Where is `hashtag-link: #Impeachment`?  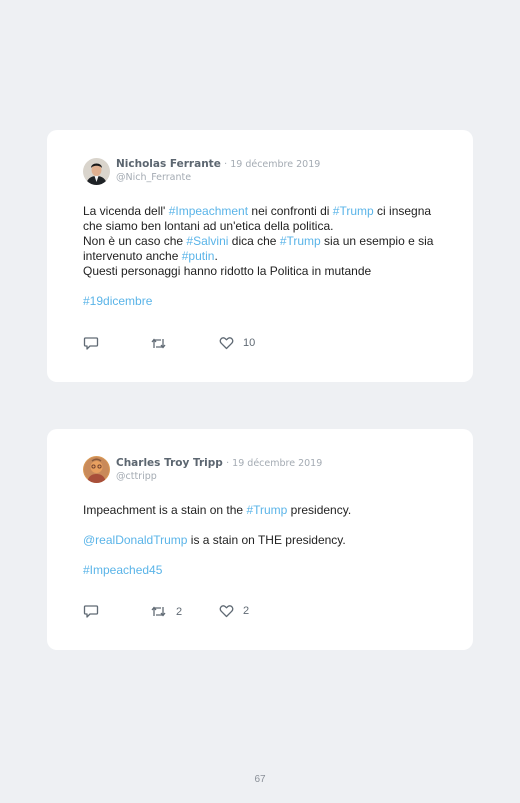 hashtag-link: #Impeachment is located at coordinates (208, 211).